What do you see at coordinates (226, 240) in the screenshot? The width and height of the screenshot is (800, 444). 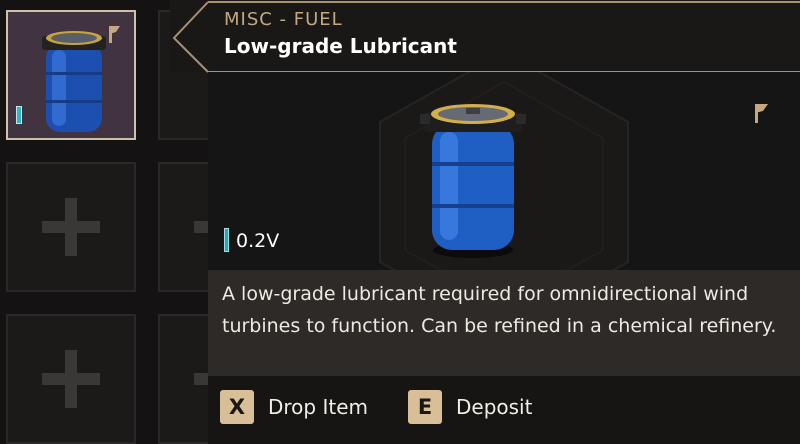 I see `voltage-bar` at bounding box center [226, 240].